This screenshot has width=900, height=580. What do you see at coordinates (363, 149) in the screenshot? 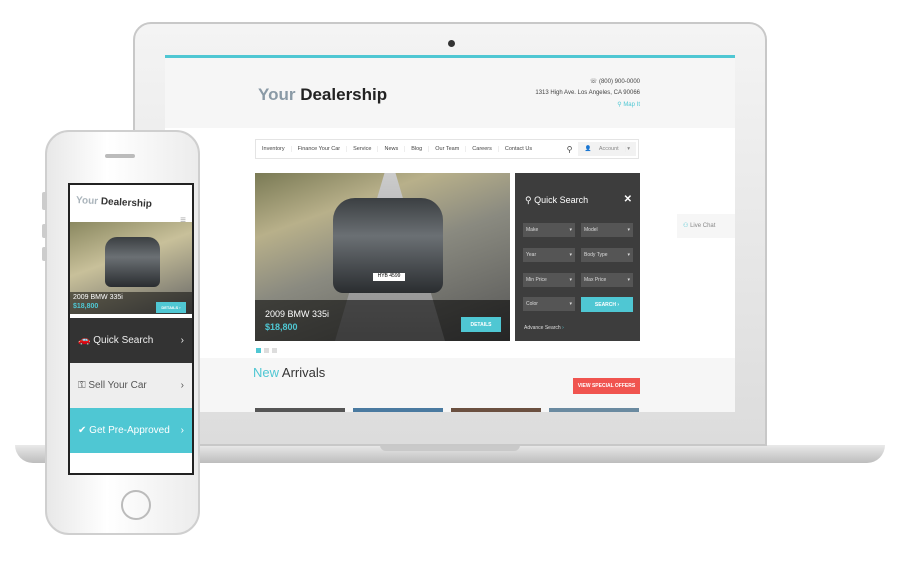
I see `nav-service: Service` at bounding box center [363, 149].